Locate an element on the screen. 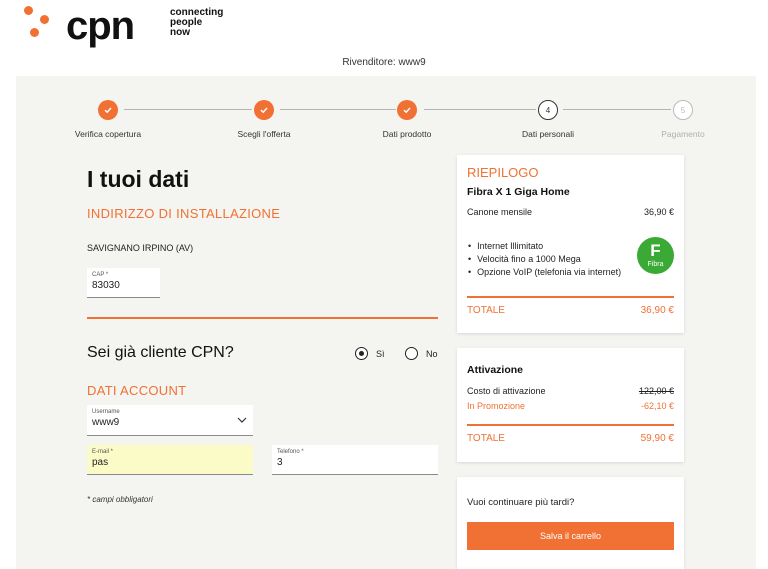 The width and height of the screenshot is (768, 569). radio-no-indicator is located at coordinates (411, 353).